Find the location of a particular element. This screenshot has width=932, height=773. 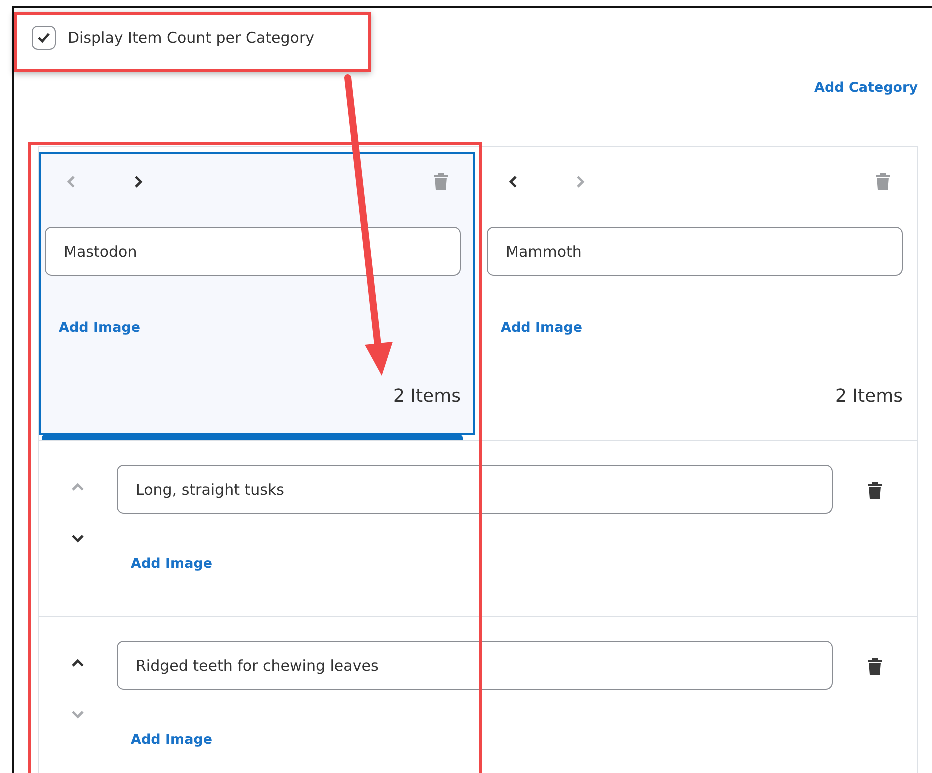

checkmark-icon is located at coordinates (44, 38).